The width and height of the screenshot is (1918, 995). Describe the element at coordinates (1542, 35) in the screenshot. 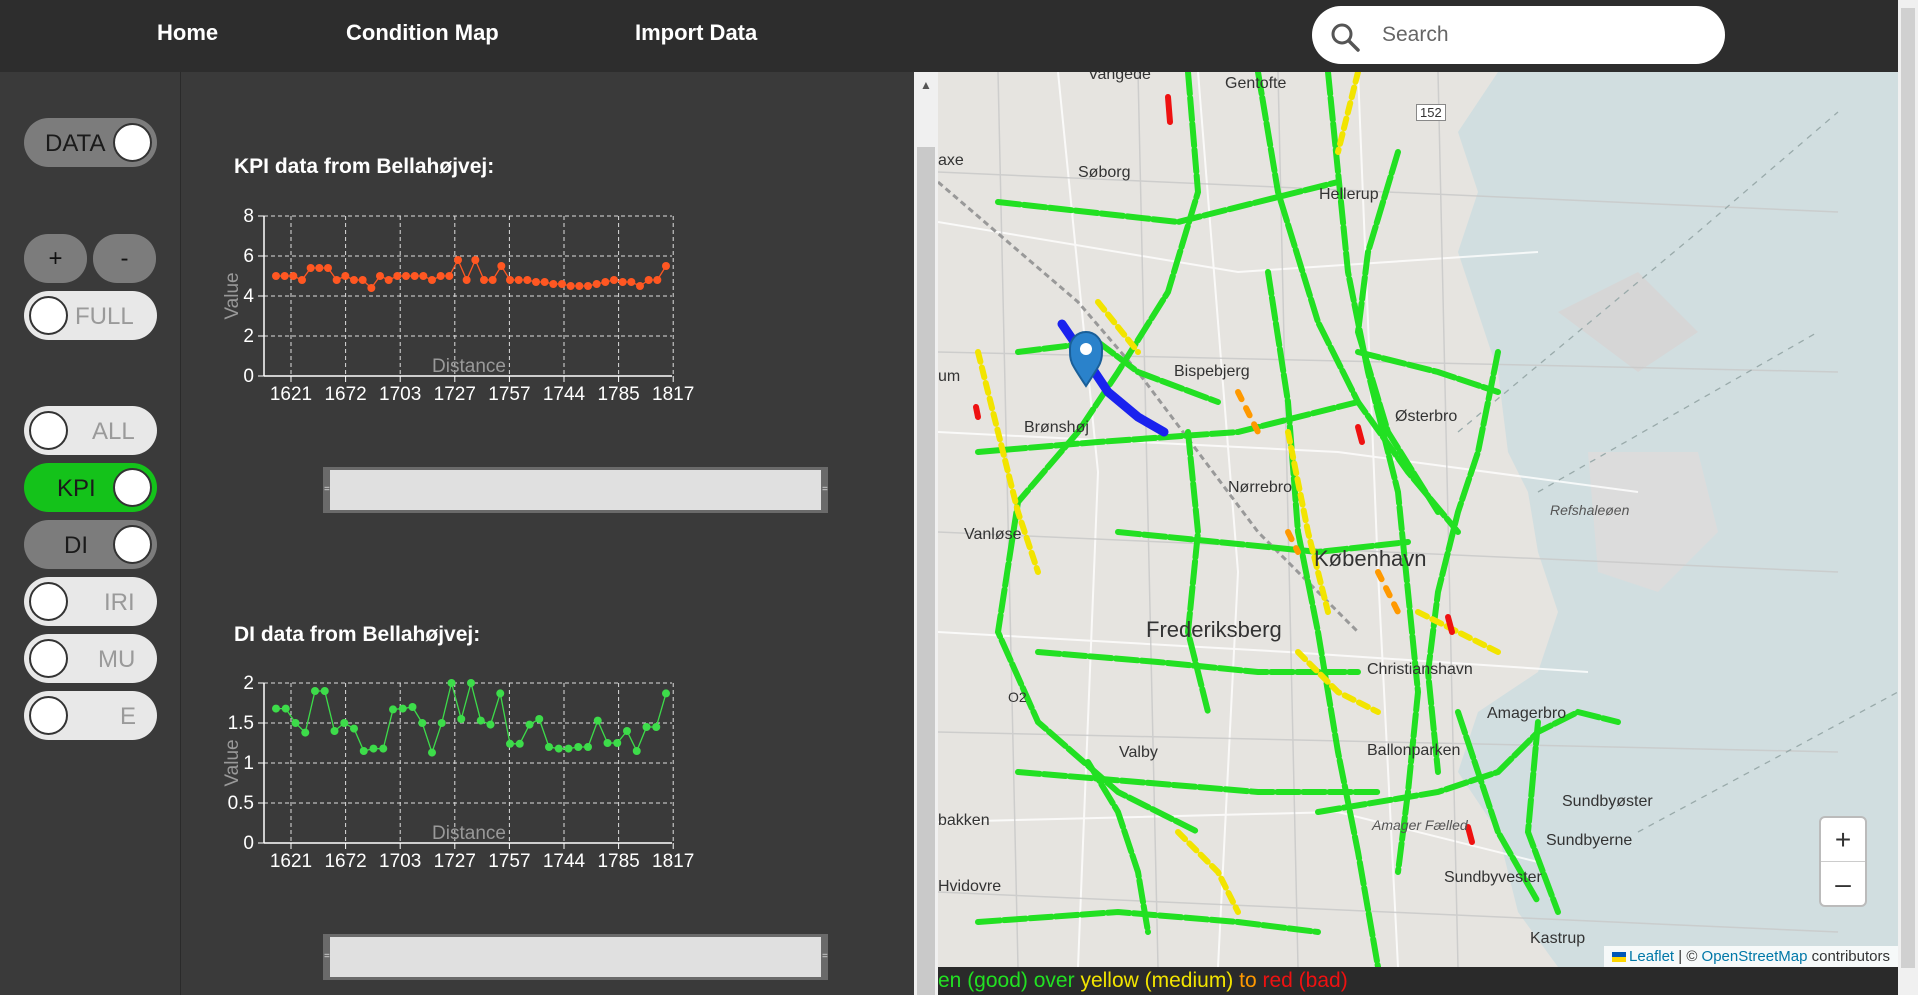

I see `search-input` at that location.